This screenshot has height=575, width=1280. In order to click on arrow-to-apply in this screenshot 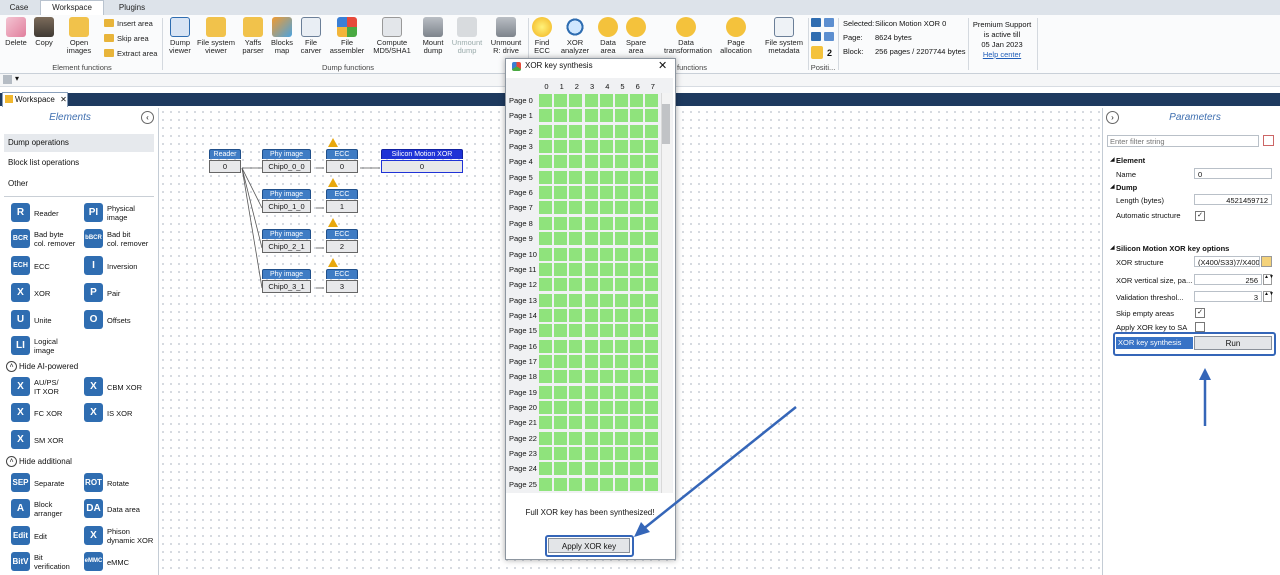, I will do `click(719, 468)`.